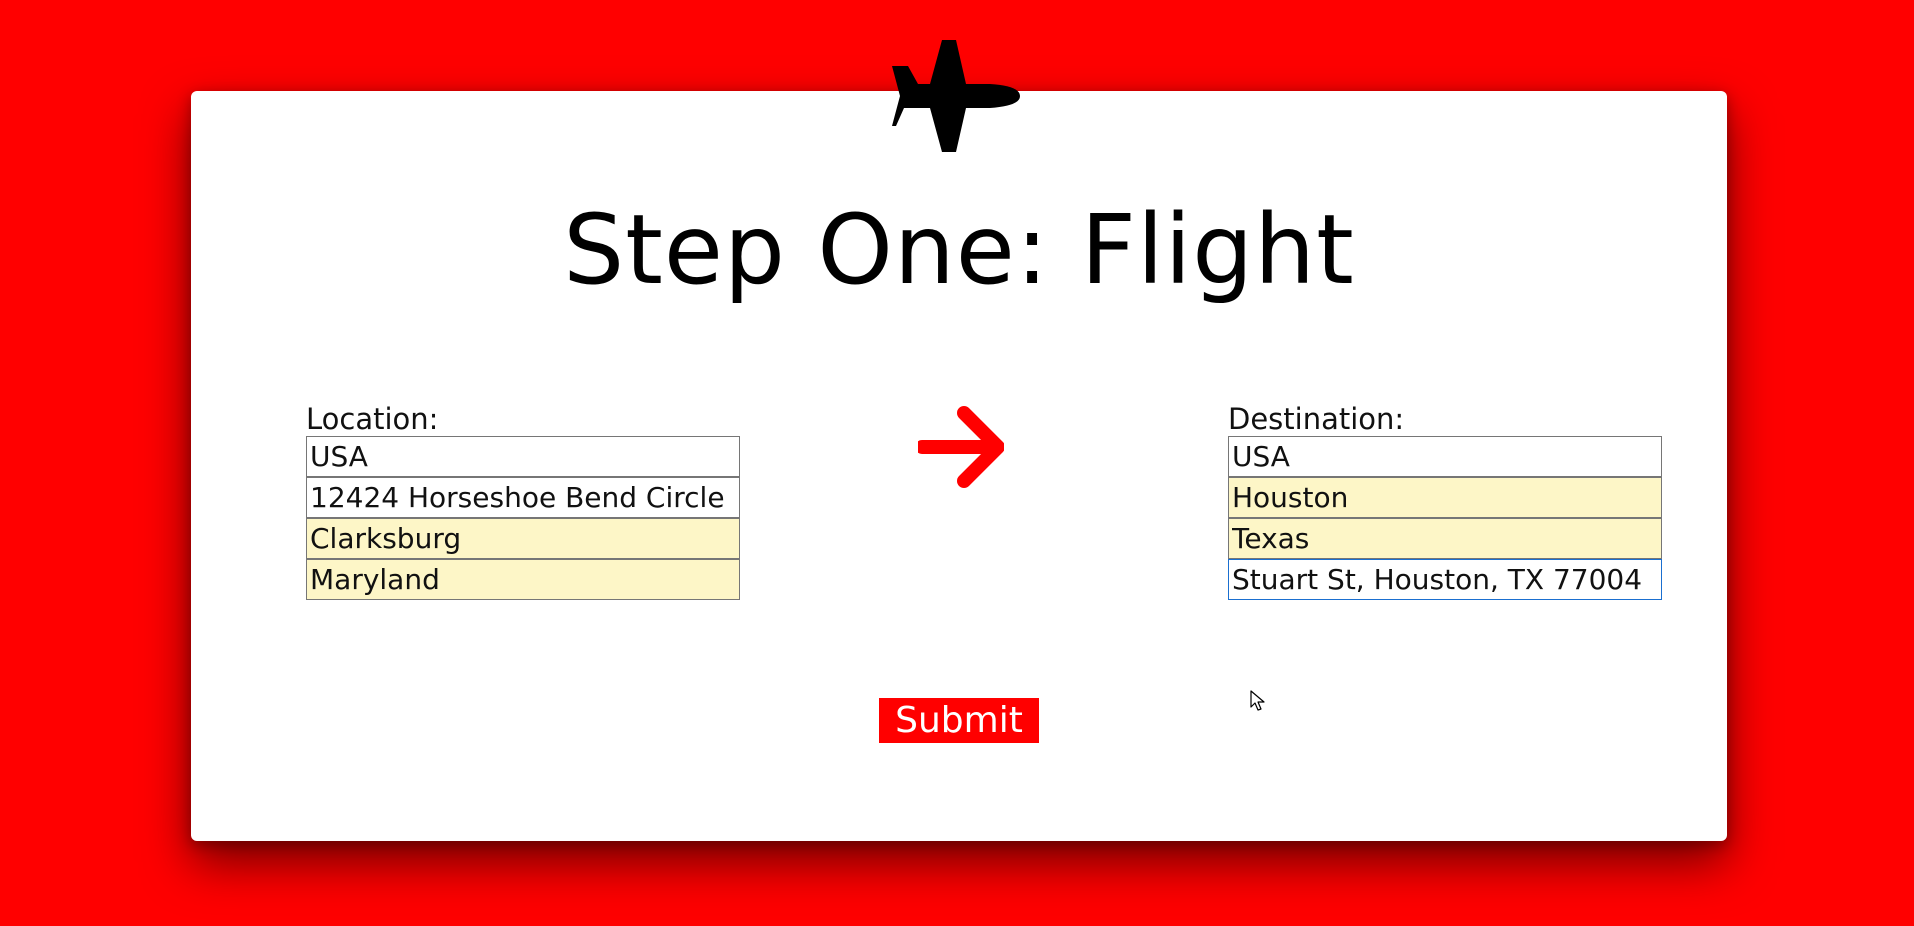 This screenshot has width=1914, height=926. What do you see at coordinates (956, 96) in the screenshot?
I see `airplane-icon` at bounding box center [956, 96].